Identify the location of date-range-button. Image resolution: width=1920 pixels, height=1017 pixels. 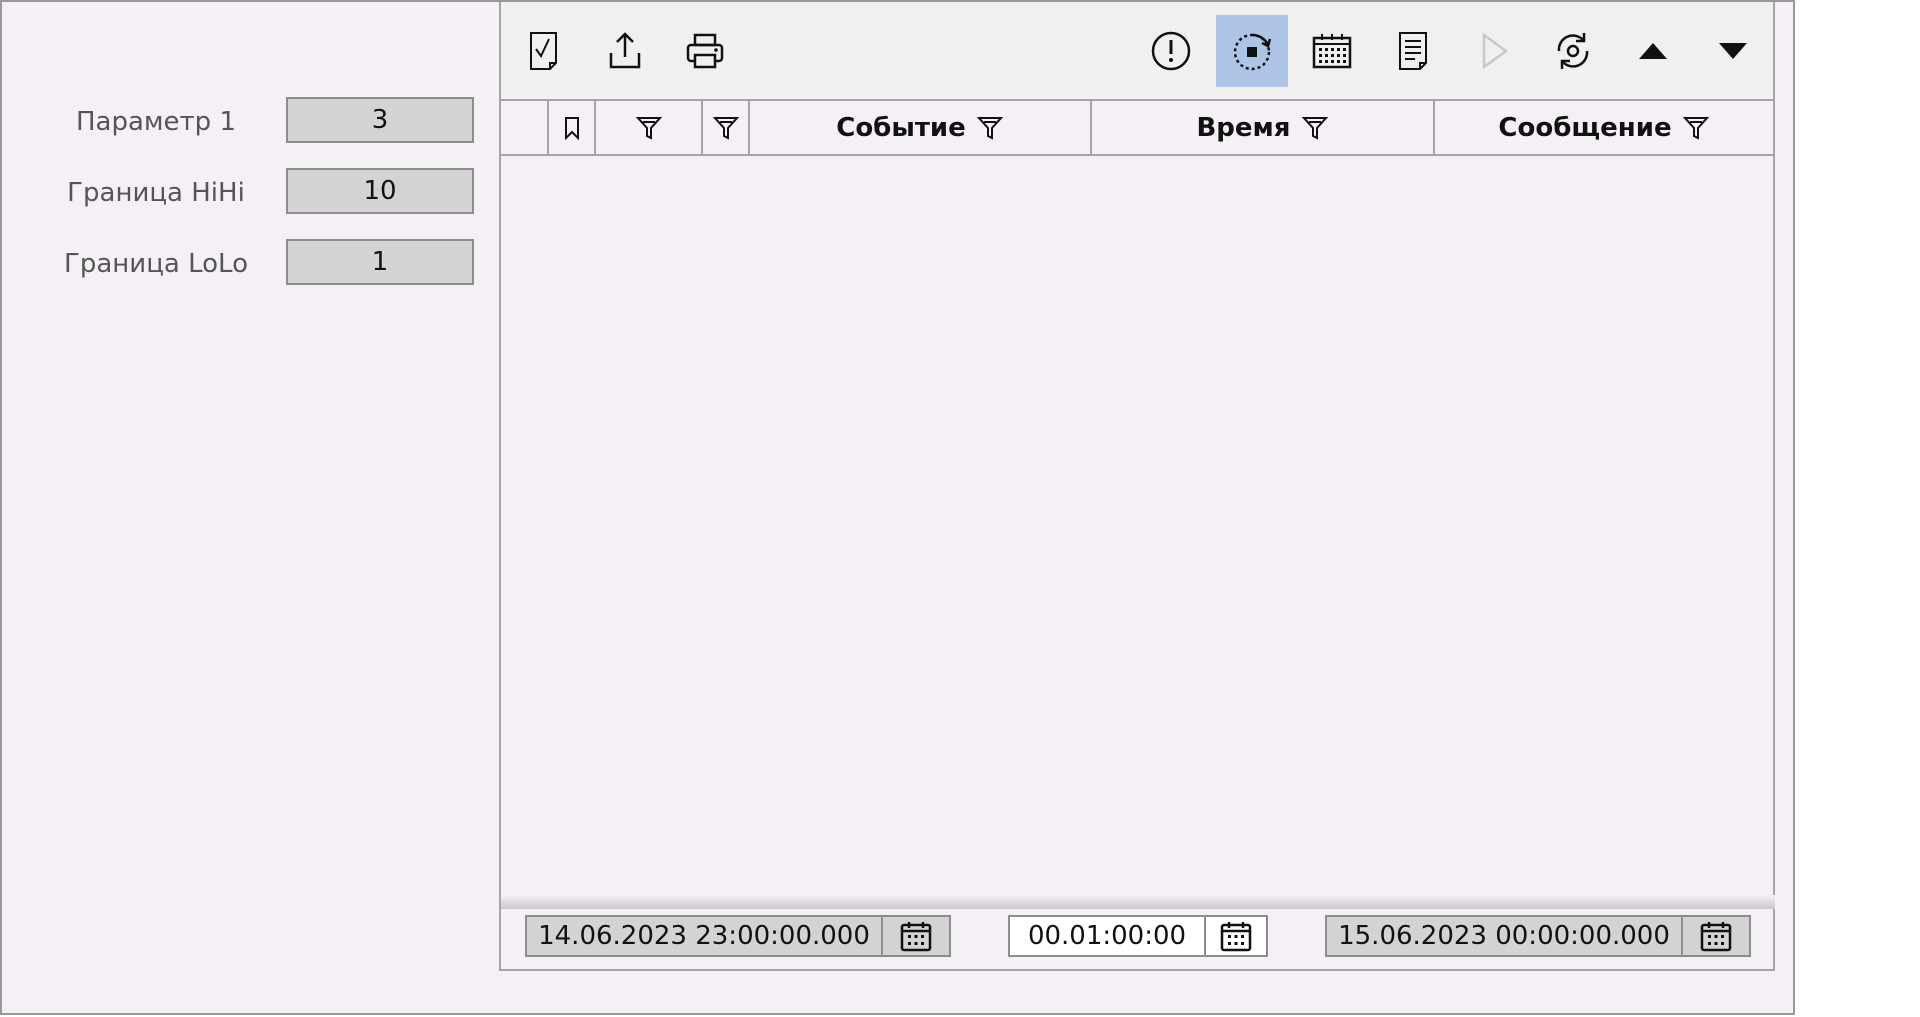
(1332, 51).